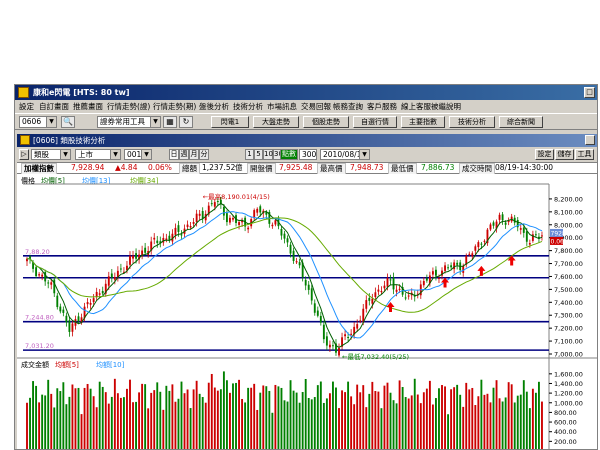  Describe the element at coordinates (268, 154) in the screenshot. I see `interval-button-2: 10` at that location.